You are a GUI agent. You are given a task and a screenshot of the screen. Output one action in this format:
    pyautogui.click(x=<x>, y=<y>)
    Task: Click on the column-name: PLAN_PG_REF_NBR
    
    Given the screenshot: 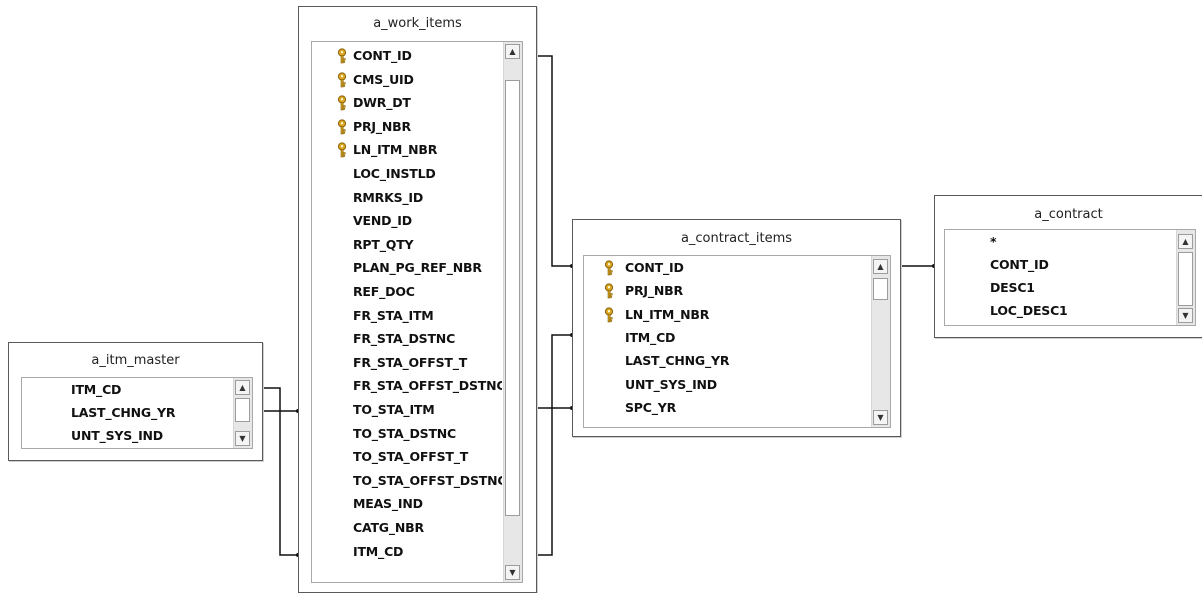 What is the action you would take?
    pyautogui.click(x=417, y=268)
    